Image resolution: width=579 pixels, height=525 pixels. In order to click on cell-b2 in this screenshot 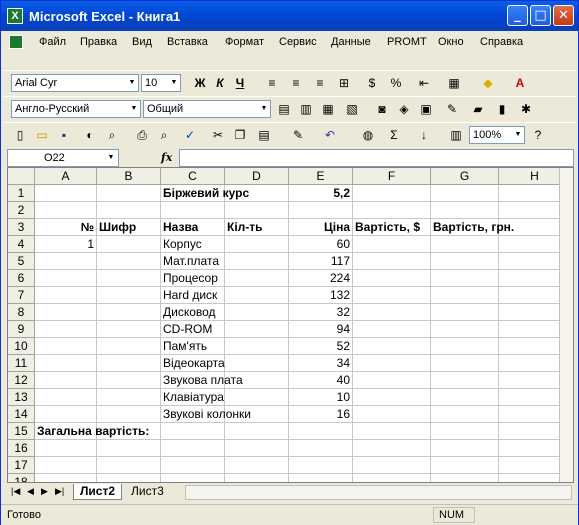, I will do `click(129, 210)`.